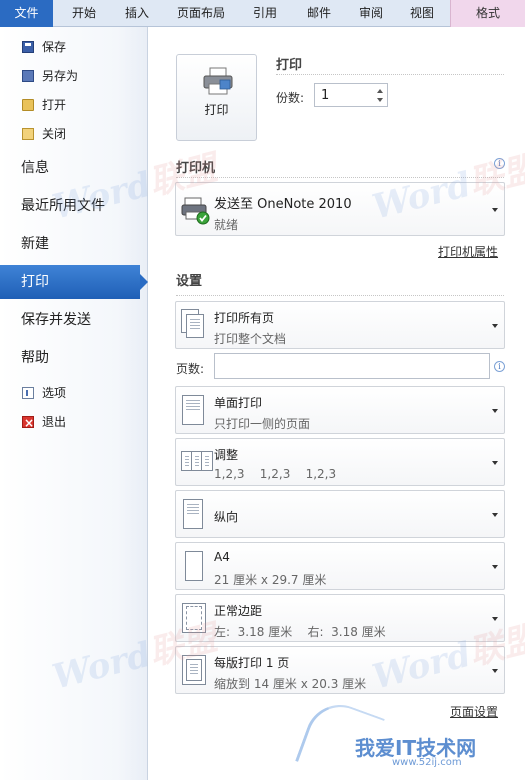 The width and height of the screenshot is (525, 780). I want to click on sides-dropdown: 单面打印 只打印一侧的页面, so click(340, 410).